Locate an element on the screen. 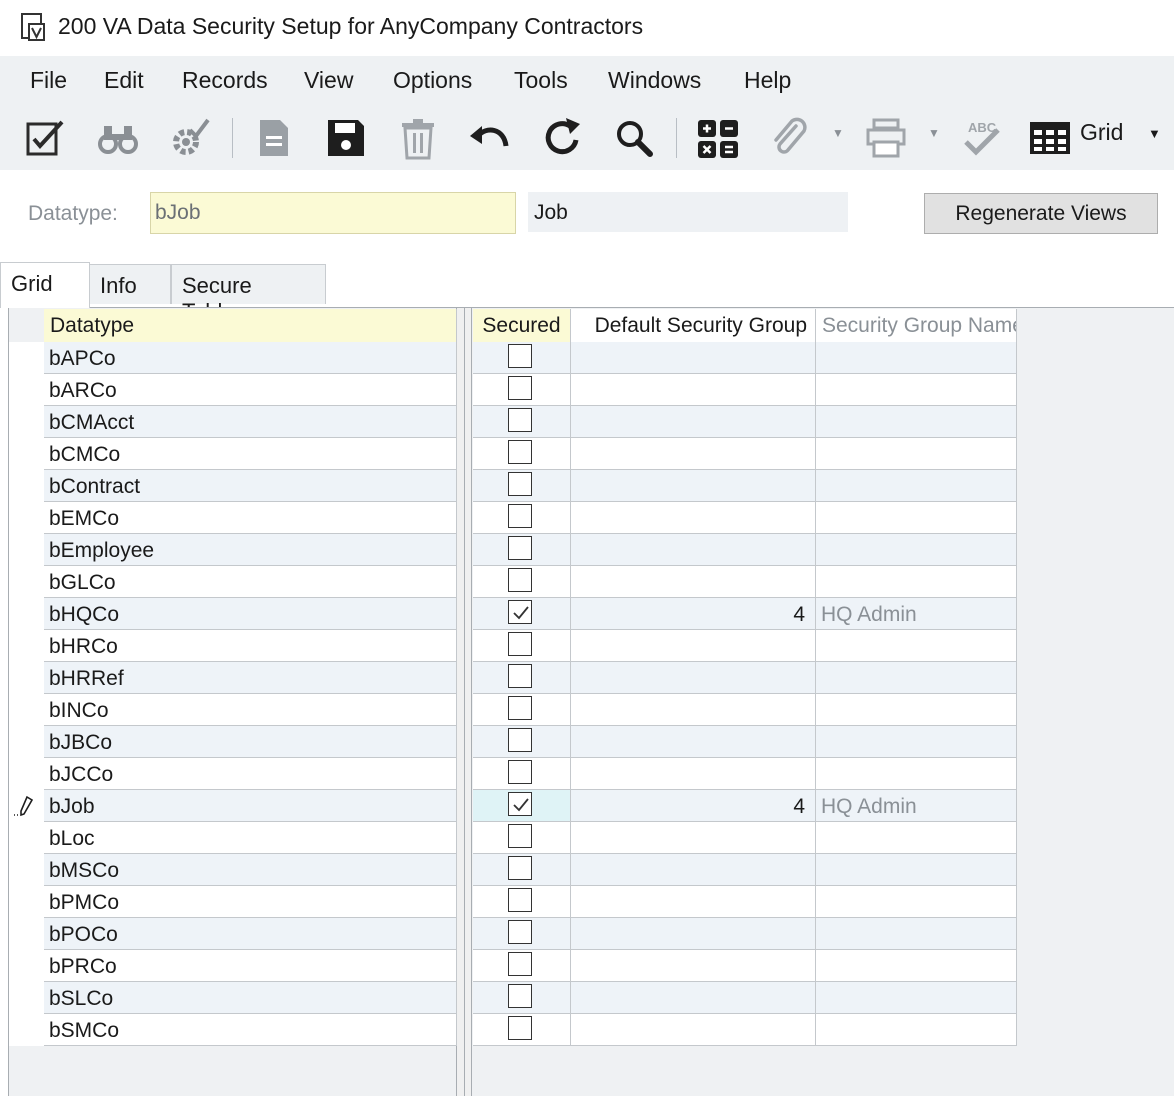 The height and width of the screenshot is (1096, 1174). menu-tools: Tools is located at coordinates (541, 80).